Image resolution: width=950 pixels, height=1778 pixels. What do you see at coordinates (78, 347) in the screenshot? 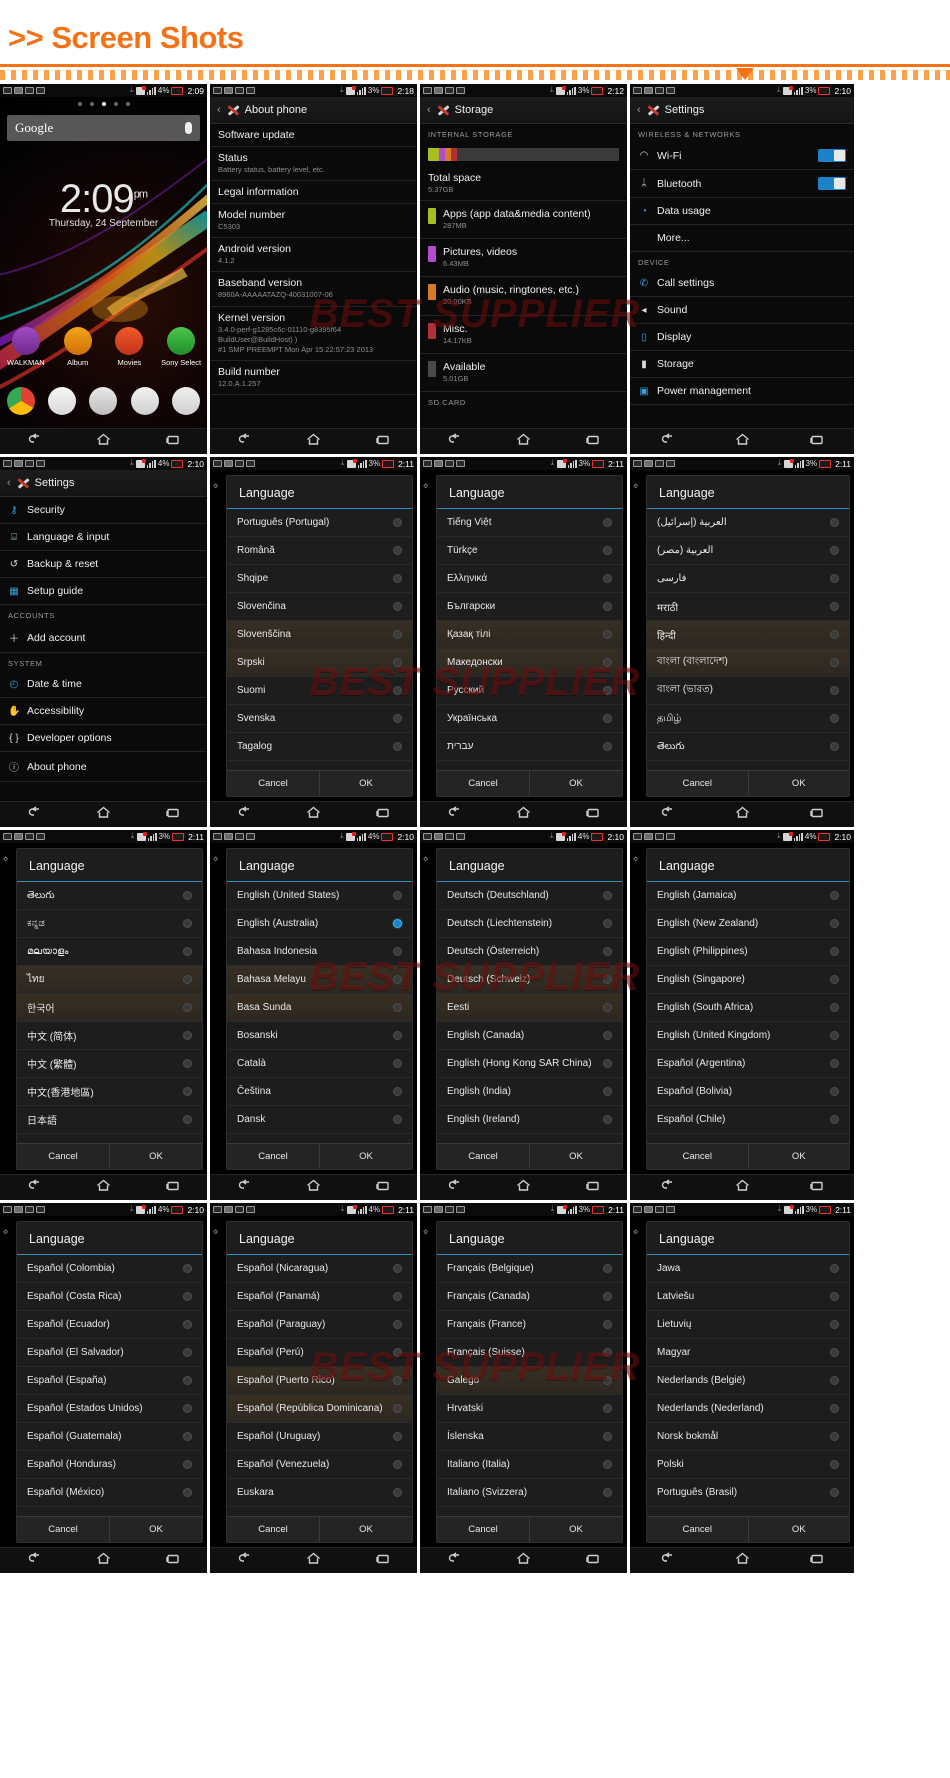
I see `app-shortcut: Album` at bounding box center [78, 347].